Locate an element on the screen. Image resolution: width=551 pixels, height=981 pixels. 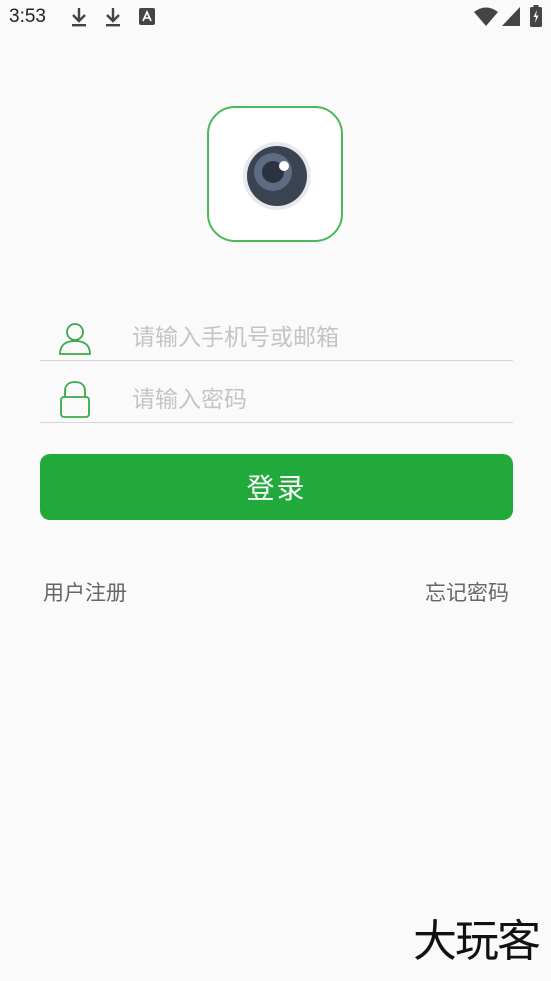
account-input is located at coordinates (317, 338).